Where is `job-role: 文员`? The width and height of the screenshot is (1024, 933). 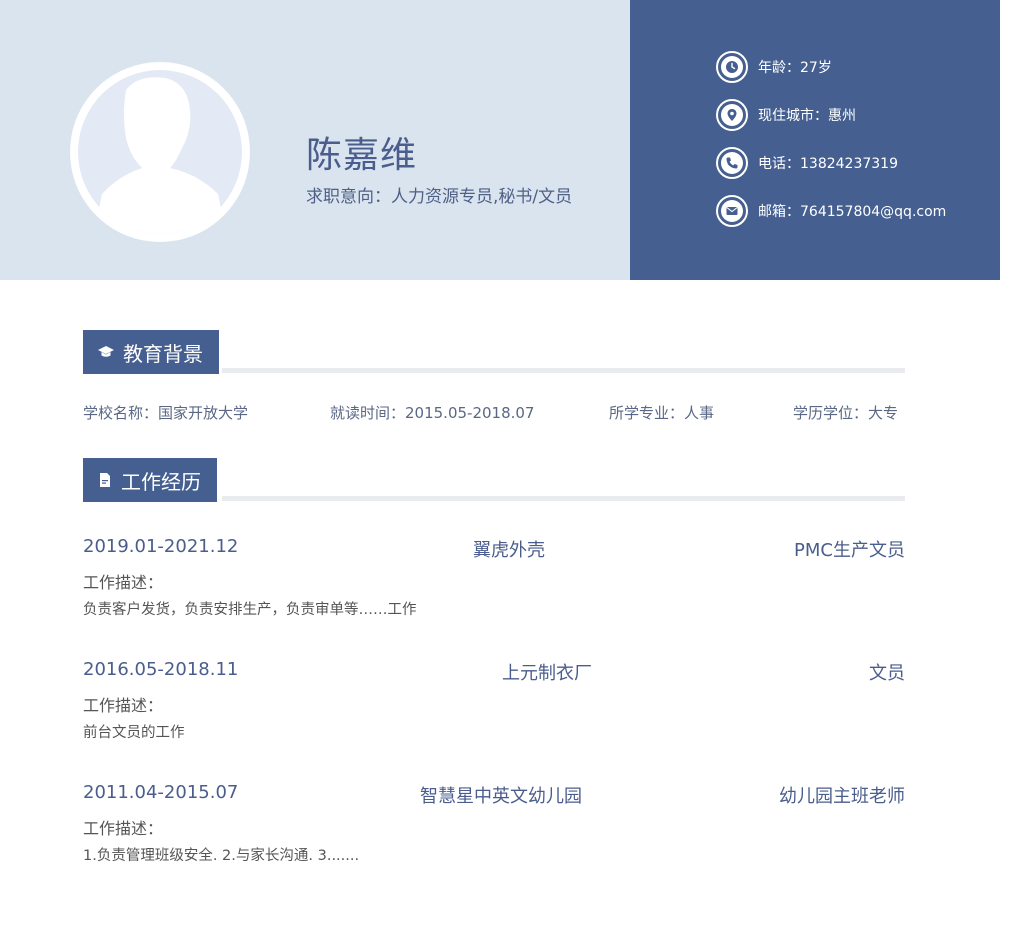
job-role: 文员 is located at coordinates (887, 673).